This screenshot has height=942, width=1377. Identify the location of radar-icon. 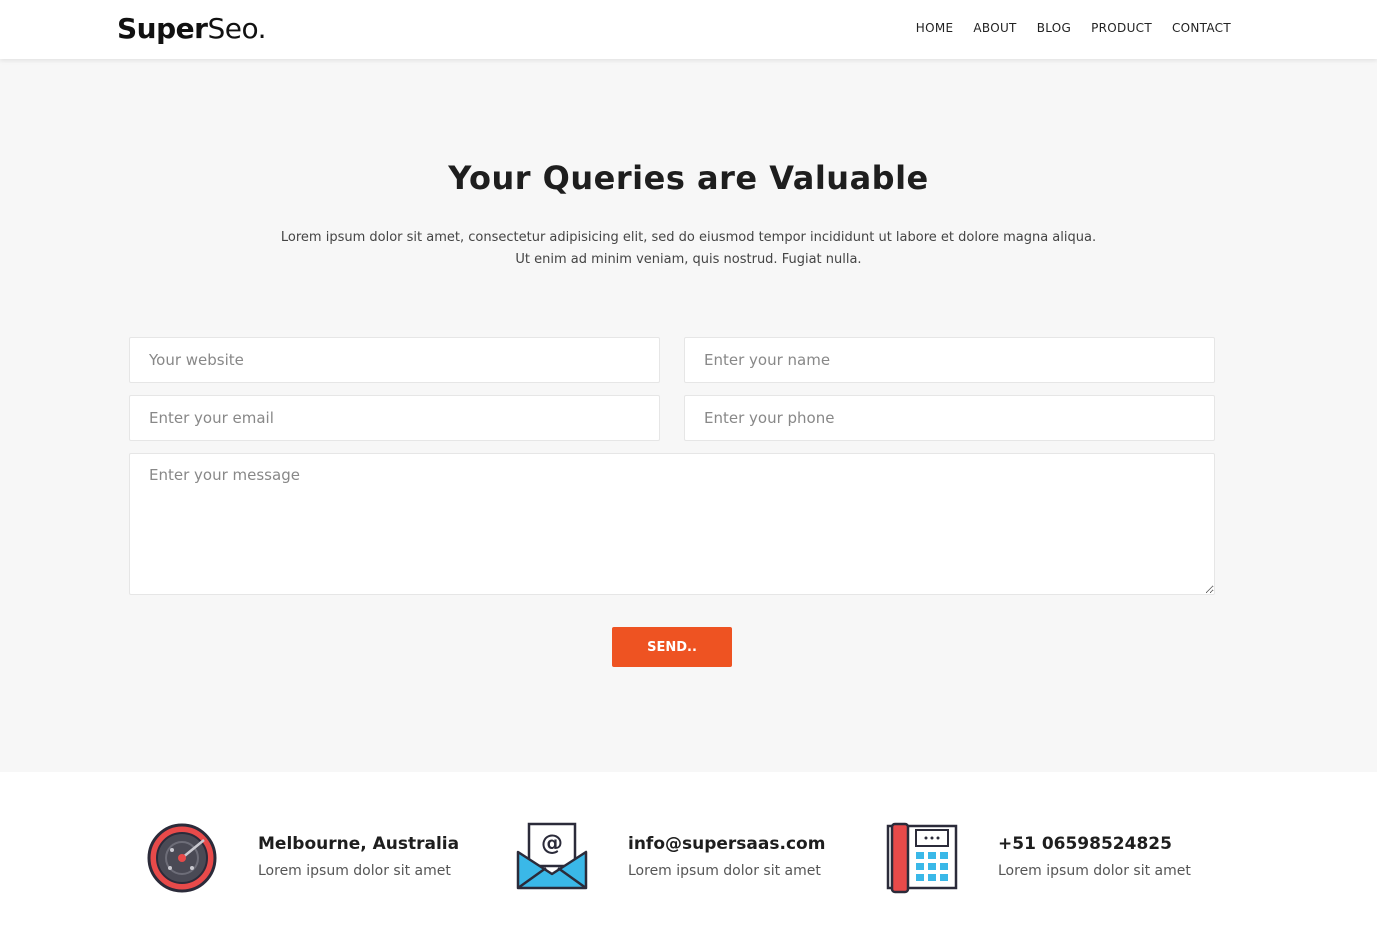
(182, 858).